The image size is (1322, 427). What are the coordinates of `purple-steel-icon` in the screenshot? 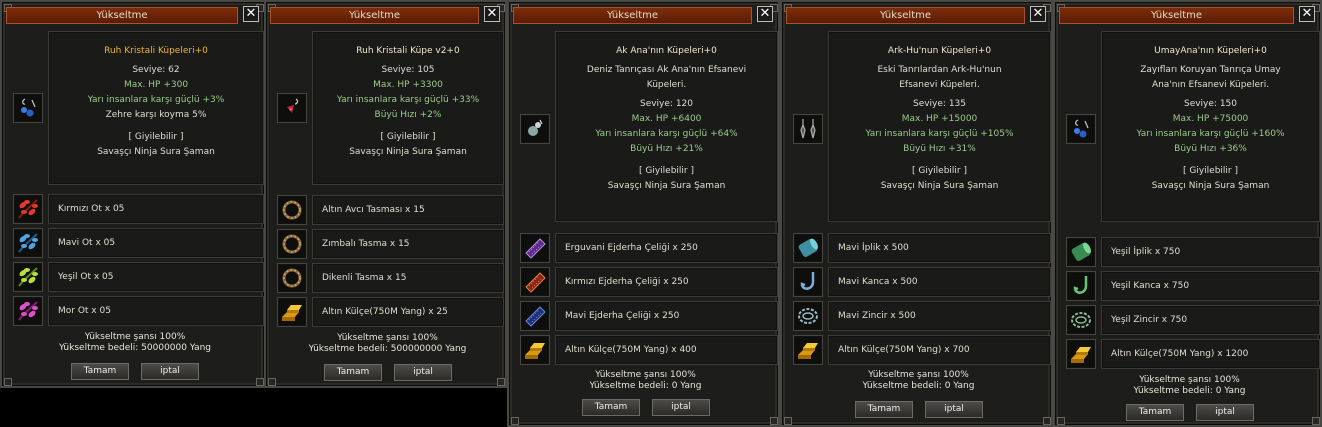 It's located at (535, 248).